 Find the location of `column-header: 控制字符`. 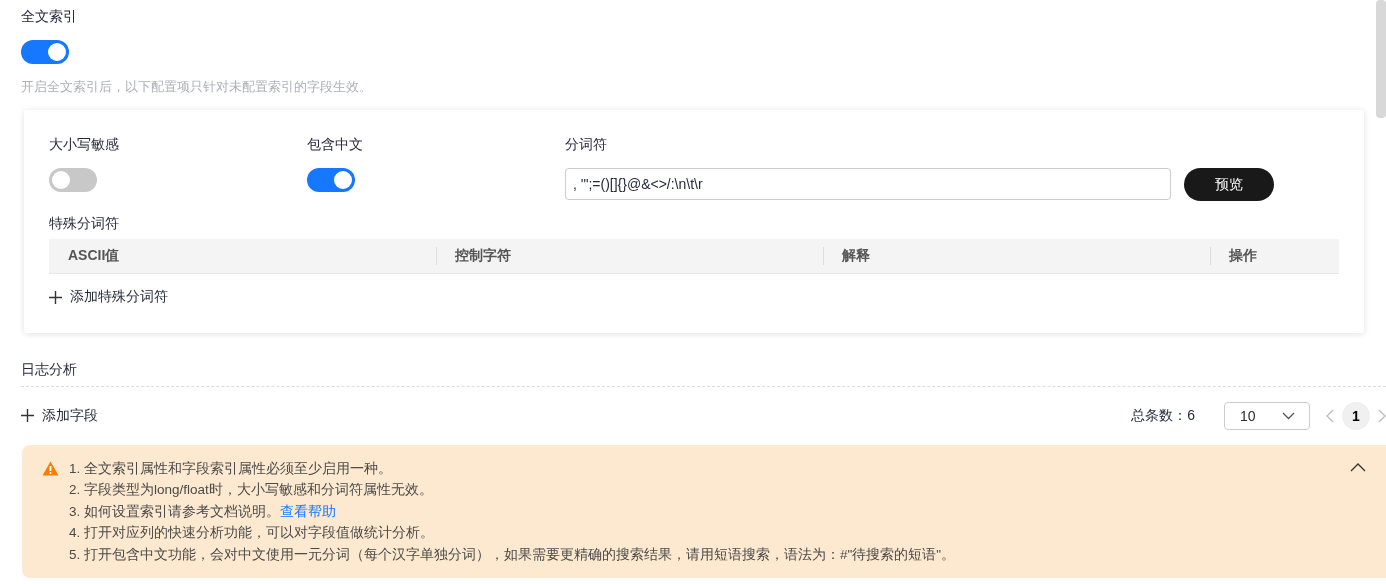

column-header: 控制字符 is located at coordinates (629, 256).